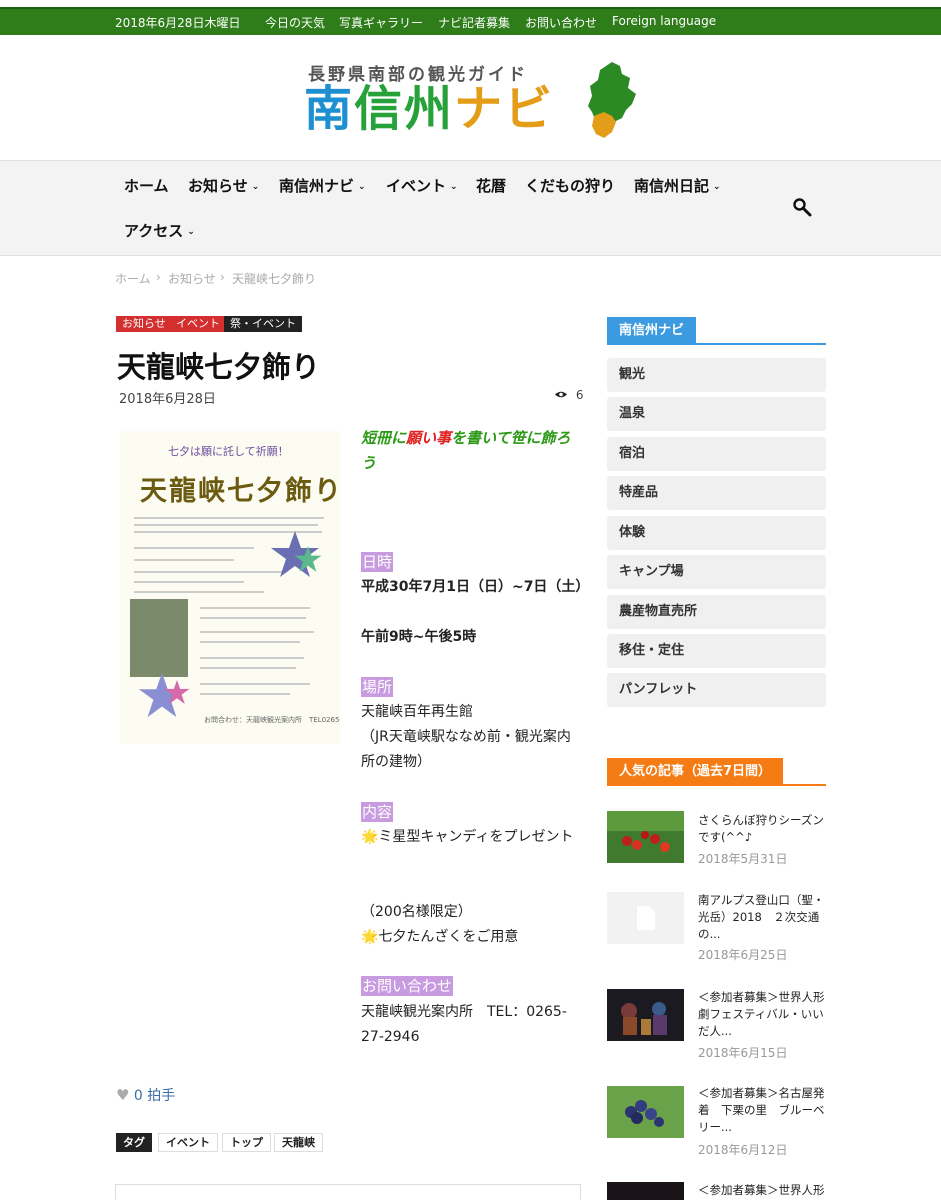  I want to click on popular-article-date: 2018年6月25日, so click(743, 955).